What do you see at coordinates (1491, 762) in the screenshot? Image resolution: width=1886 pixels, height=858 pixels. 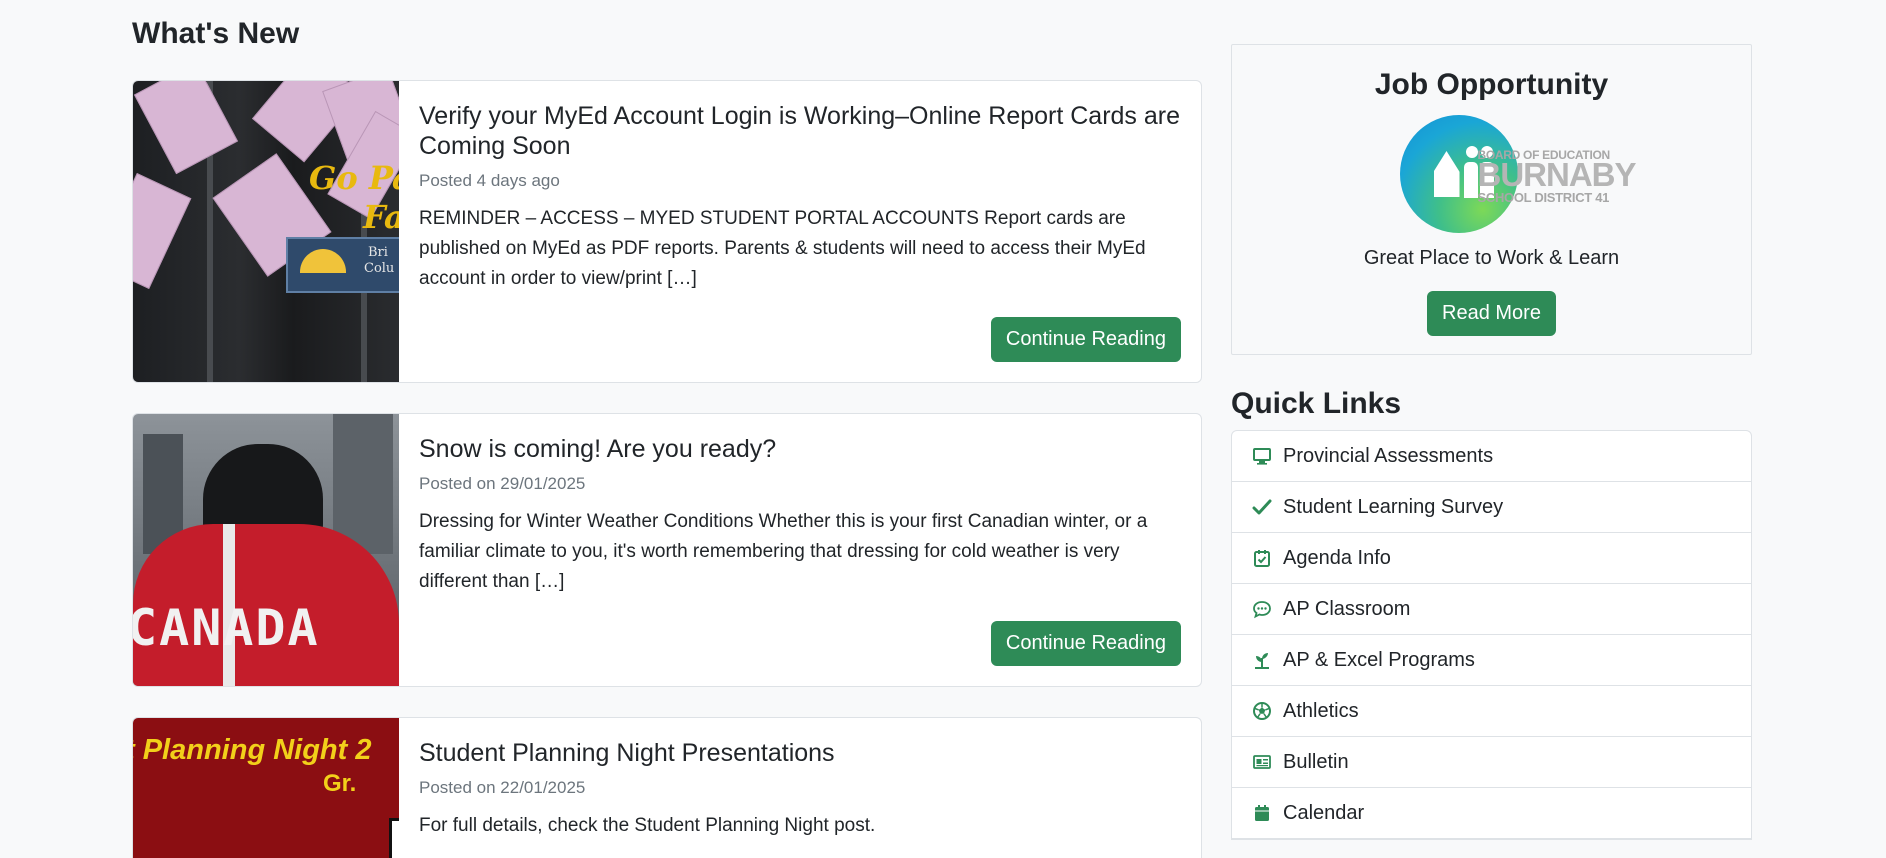 I see `quick-link-bulletin: Bulletin` at bounding box center [1491, 762].